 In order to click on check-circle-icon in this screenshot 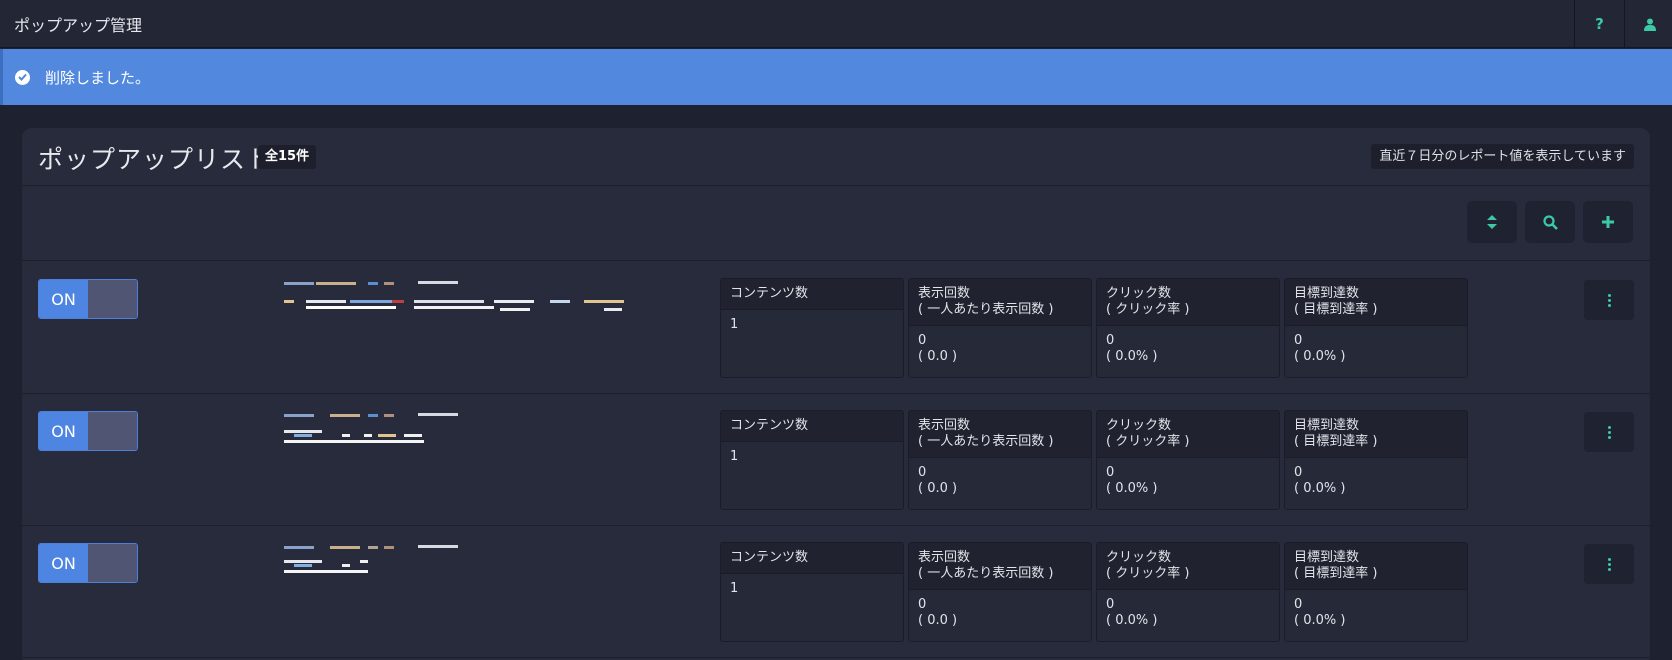, I will do `click(22, 77)`.